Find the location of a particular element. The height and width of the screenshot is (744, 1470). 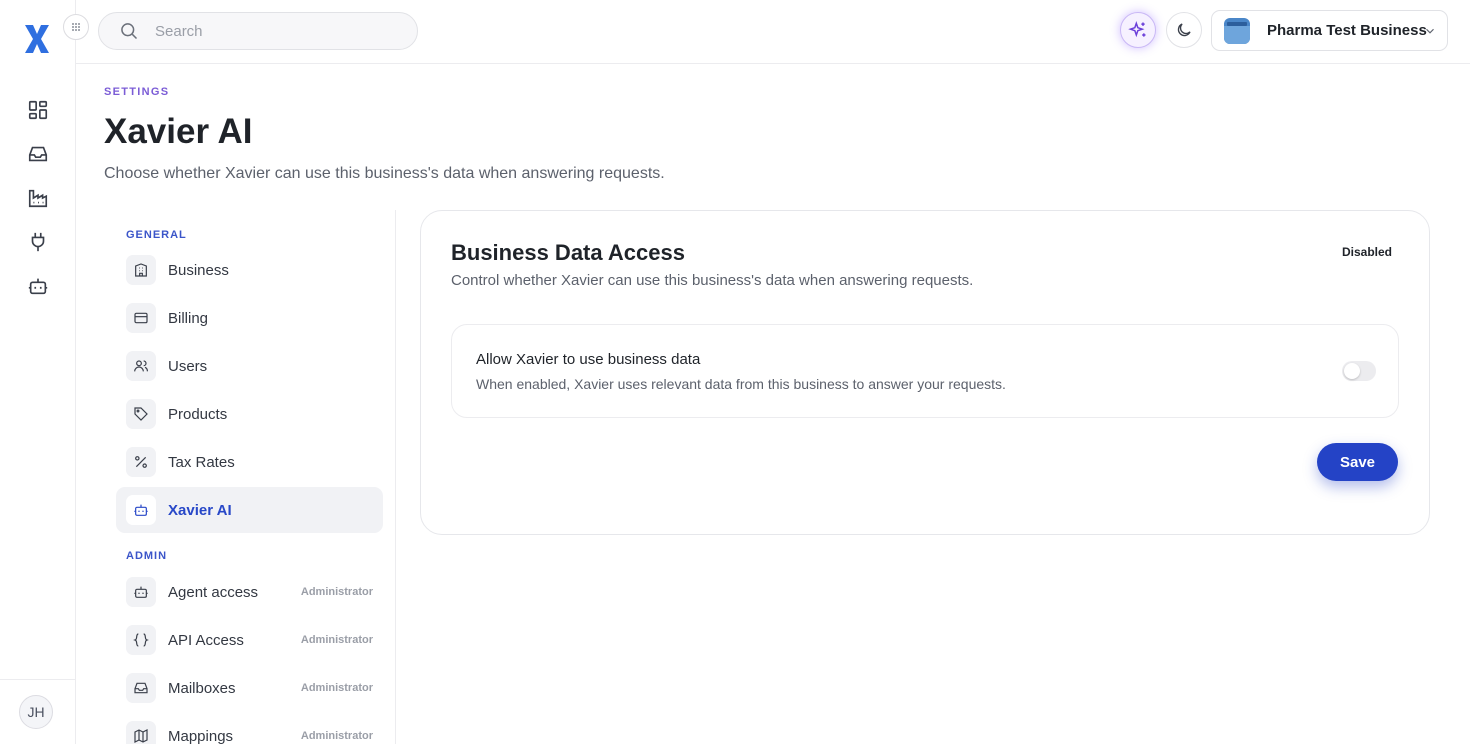

nav-item-api-access: API Access Administrator is located at coordinates (249, 640).